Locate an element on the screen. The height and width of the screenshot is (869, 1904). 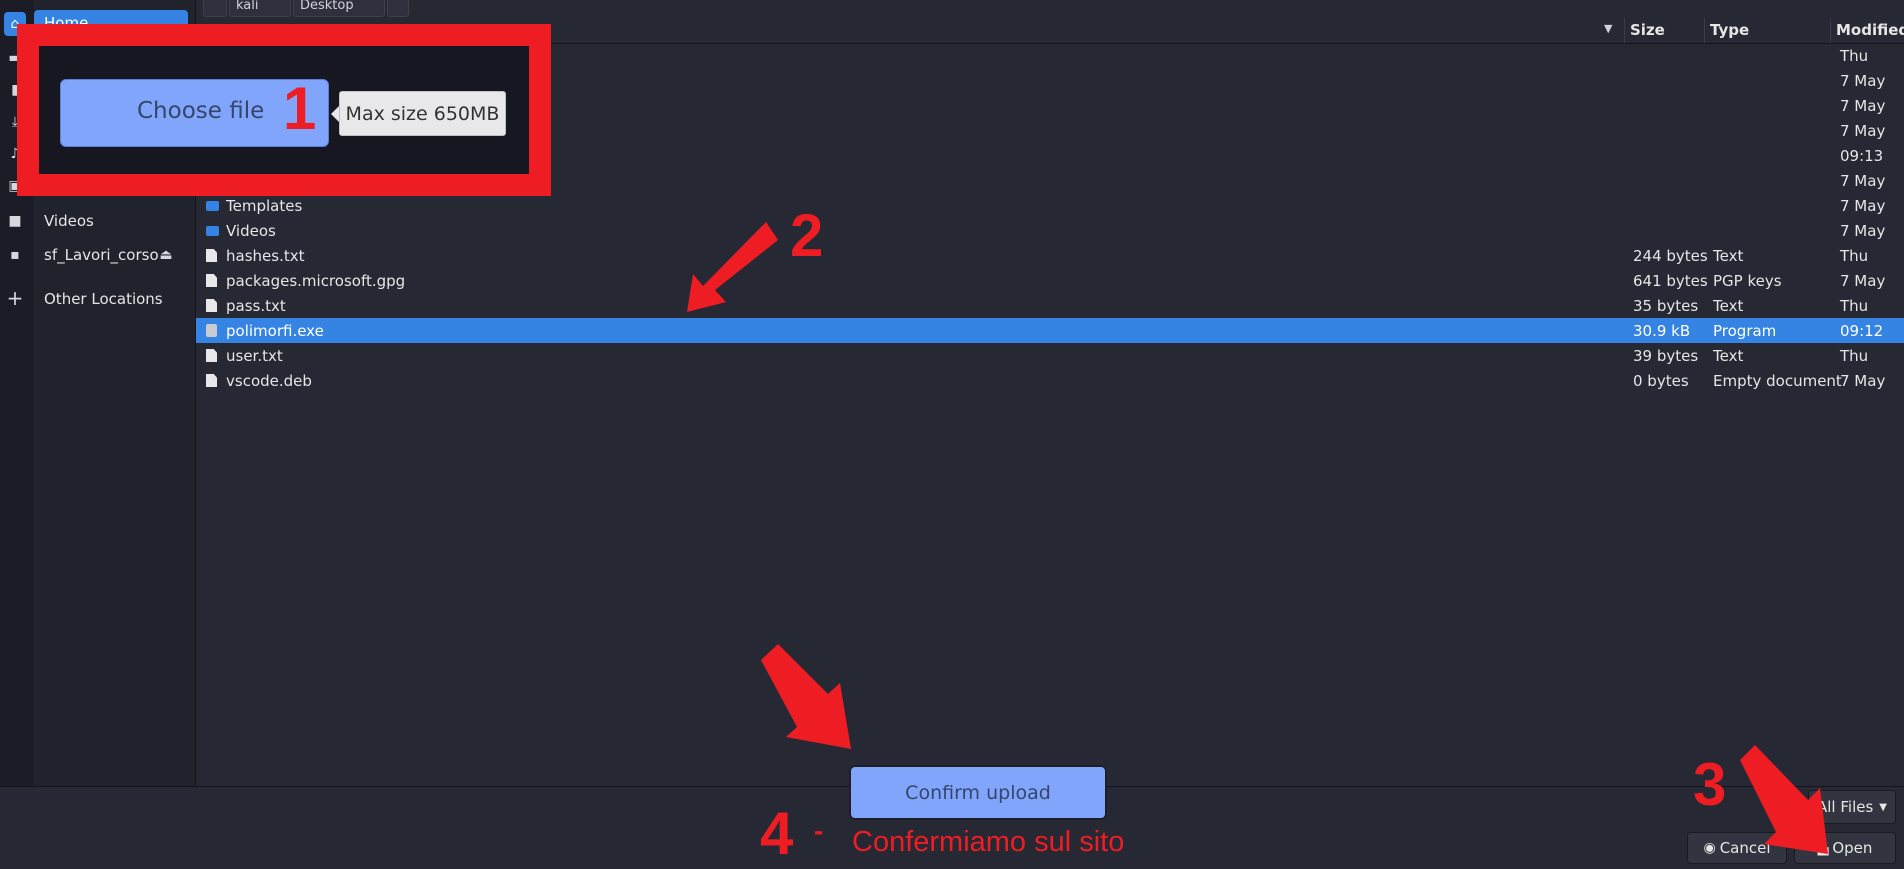
step-number-3: 3 is located at coordinates (1710, 784).